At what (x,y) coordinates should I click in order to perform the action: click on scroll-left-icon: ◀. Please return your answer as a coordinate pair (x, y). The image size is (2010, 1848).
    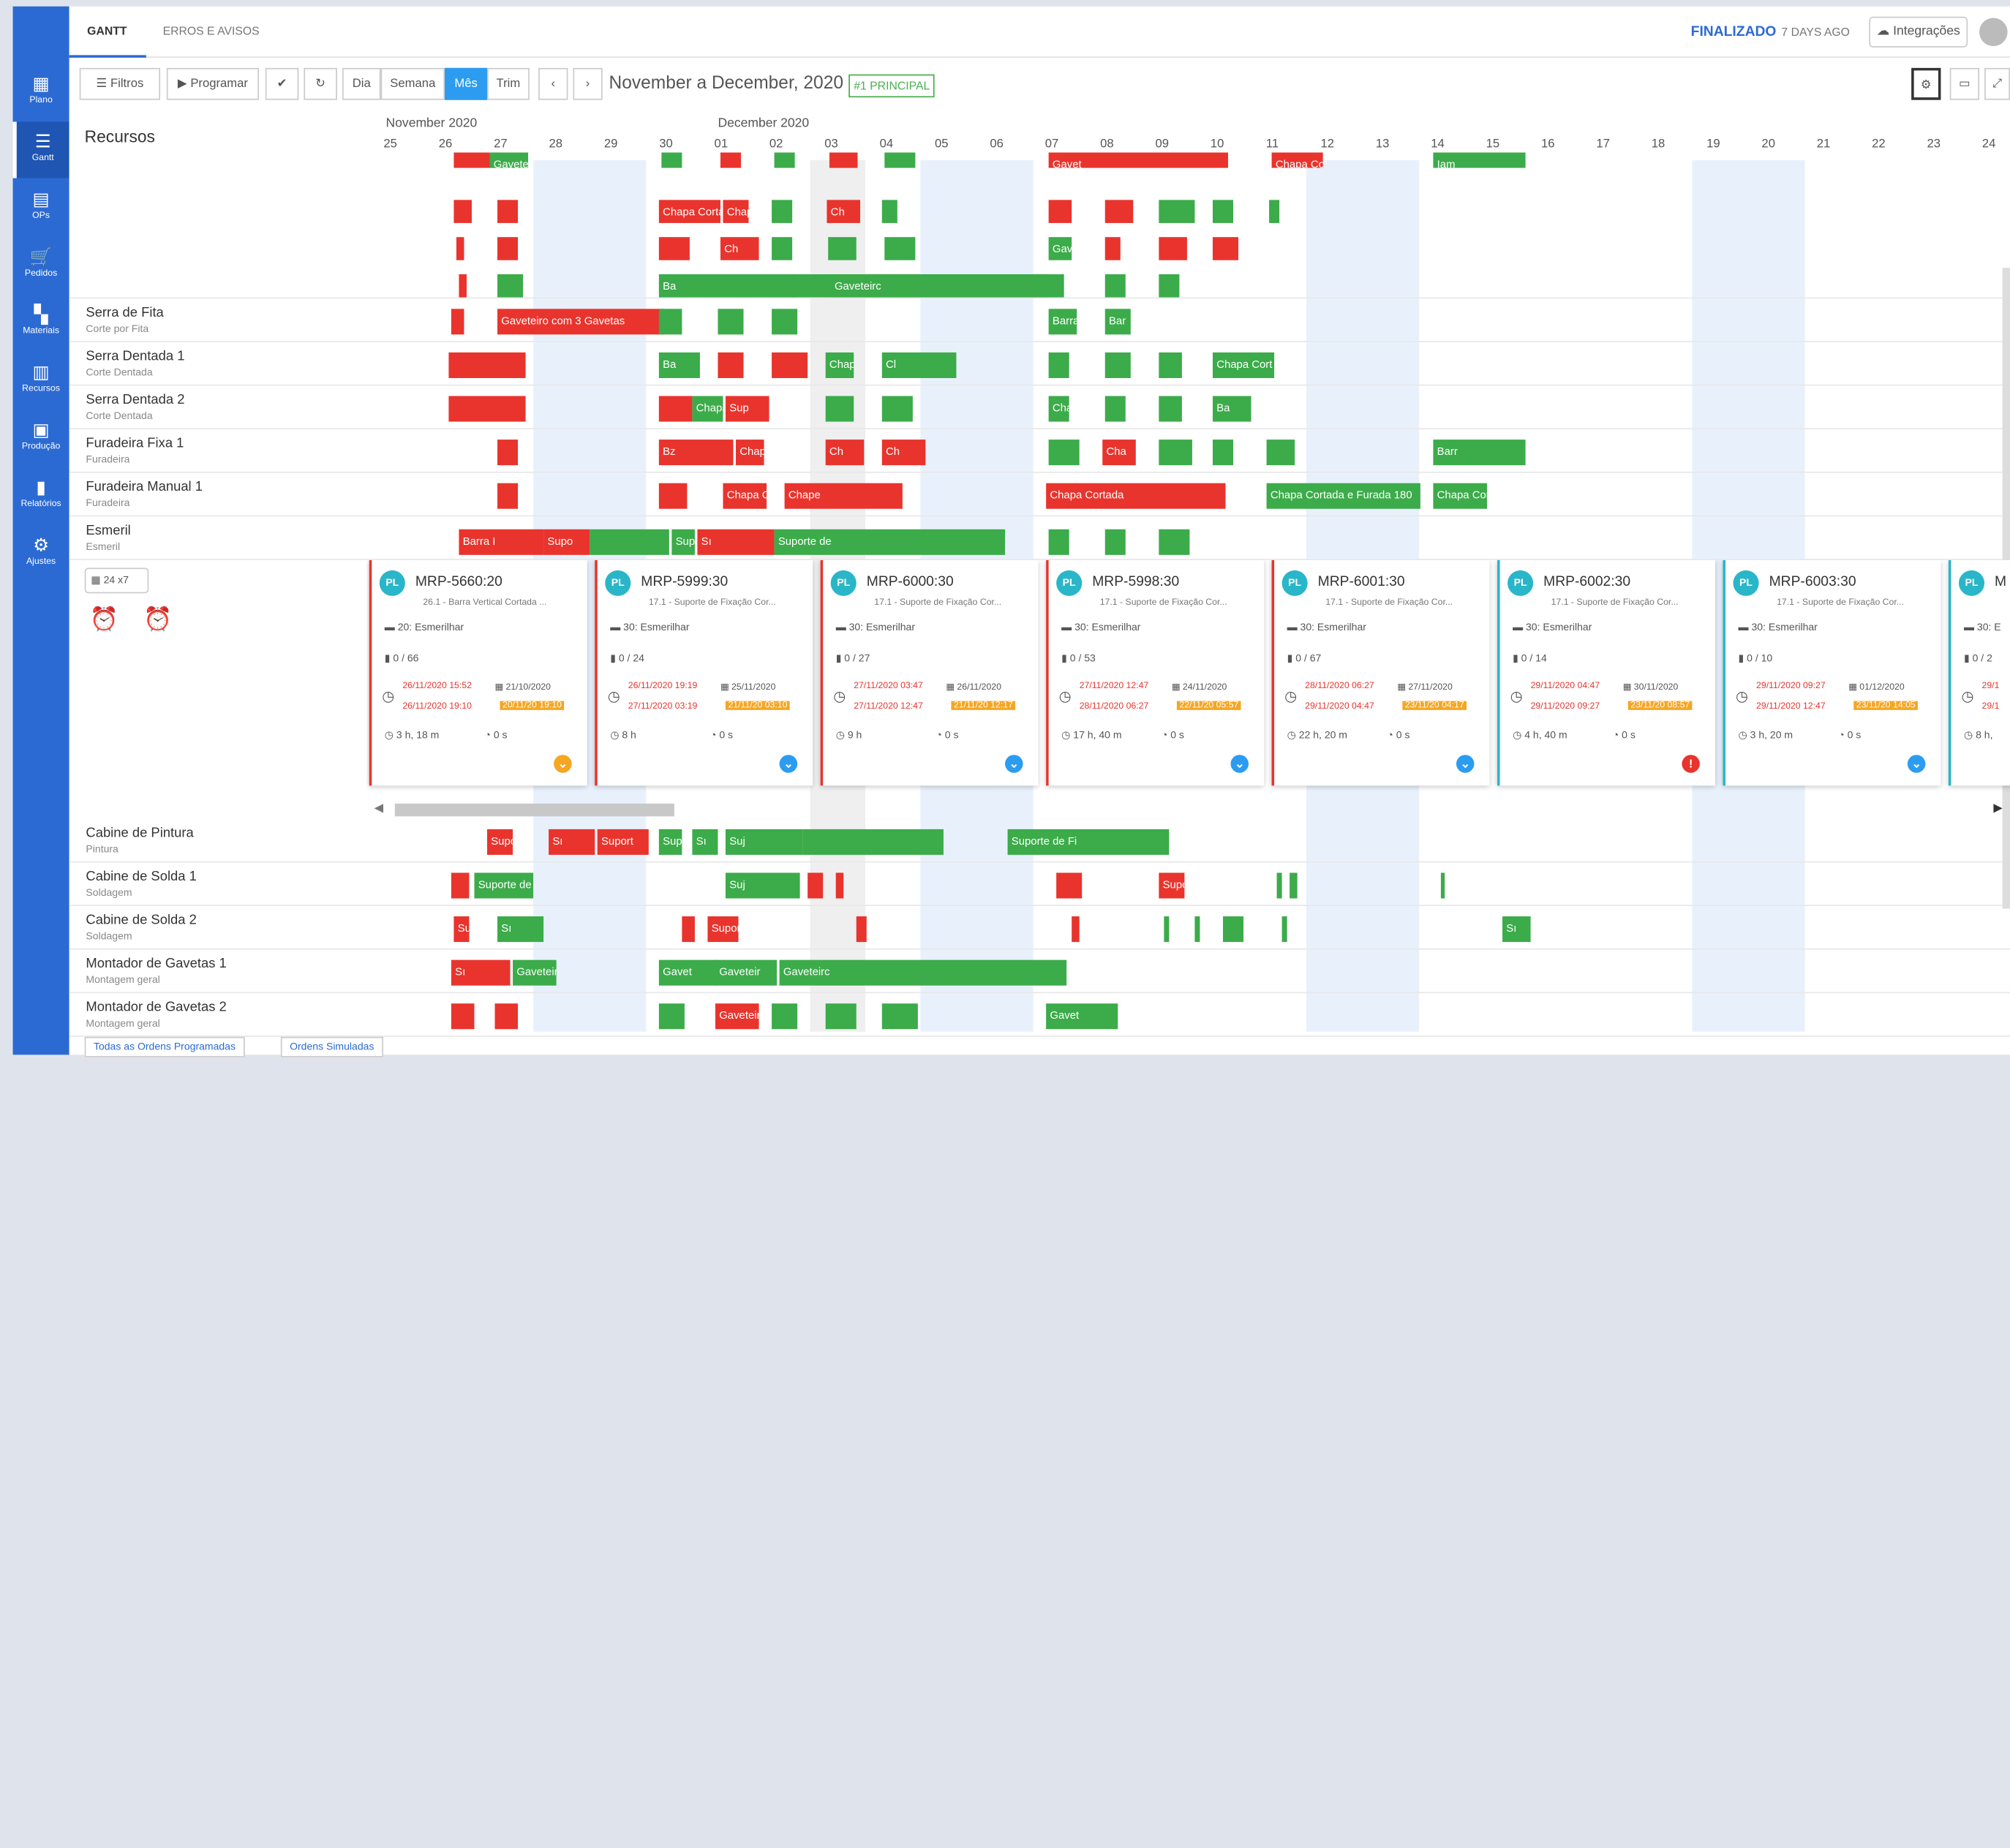
    Looking at the image, I should click on (378, 808).